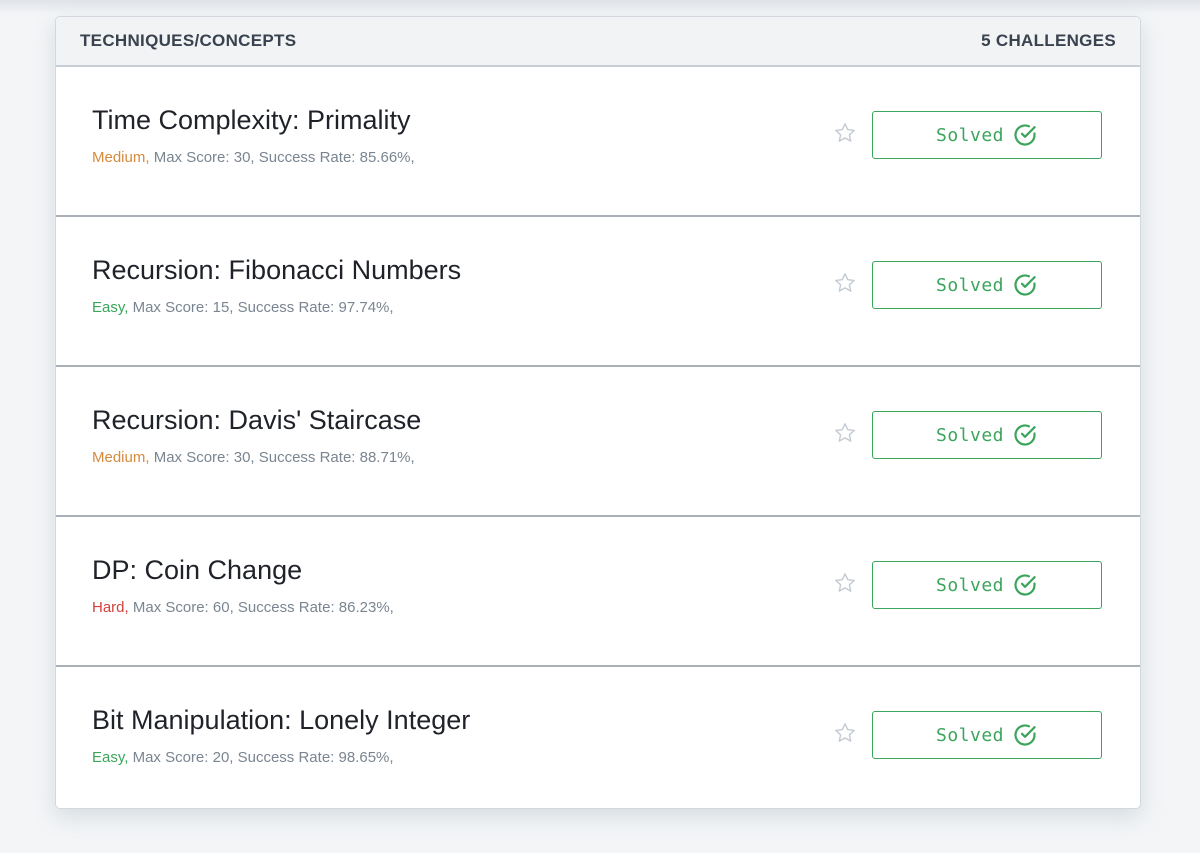  What do you see at coordinates (600, 7) in the screenshot?
I see `top-fade` at bounding box center [600, 7].